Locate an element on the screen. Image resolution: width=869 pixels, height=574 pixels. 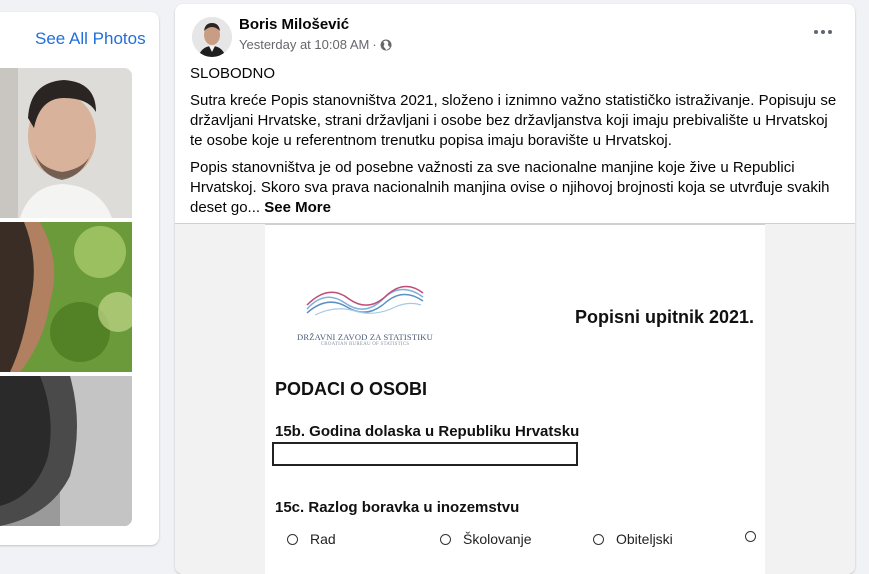
post-paragraph: SLOBODNO is located at coordinates (233, 73).